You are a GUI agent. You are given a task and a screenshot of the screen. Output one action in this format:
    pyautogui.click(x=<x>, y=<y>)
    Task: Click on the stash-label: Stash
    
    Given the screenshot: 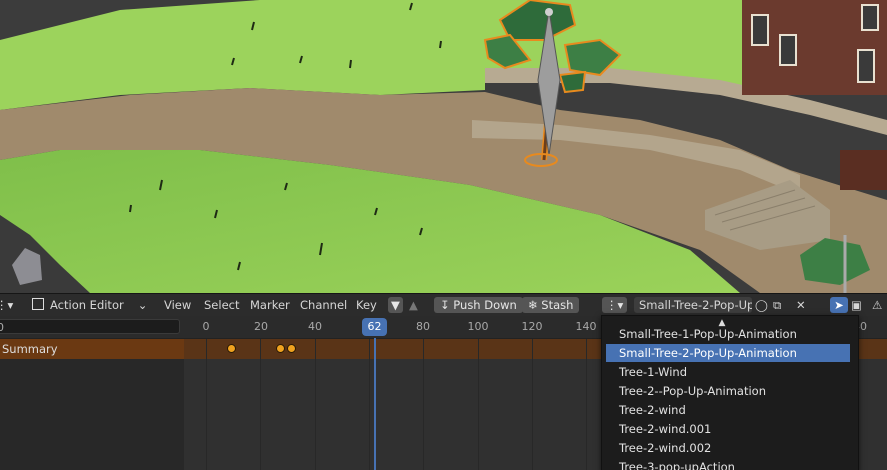 What is the action you would take?
    pyautogui.click(x=557, y=305)
    